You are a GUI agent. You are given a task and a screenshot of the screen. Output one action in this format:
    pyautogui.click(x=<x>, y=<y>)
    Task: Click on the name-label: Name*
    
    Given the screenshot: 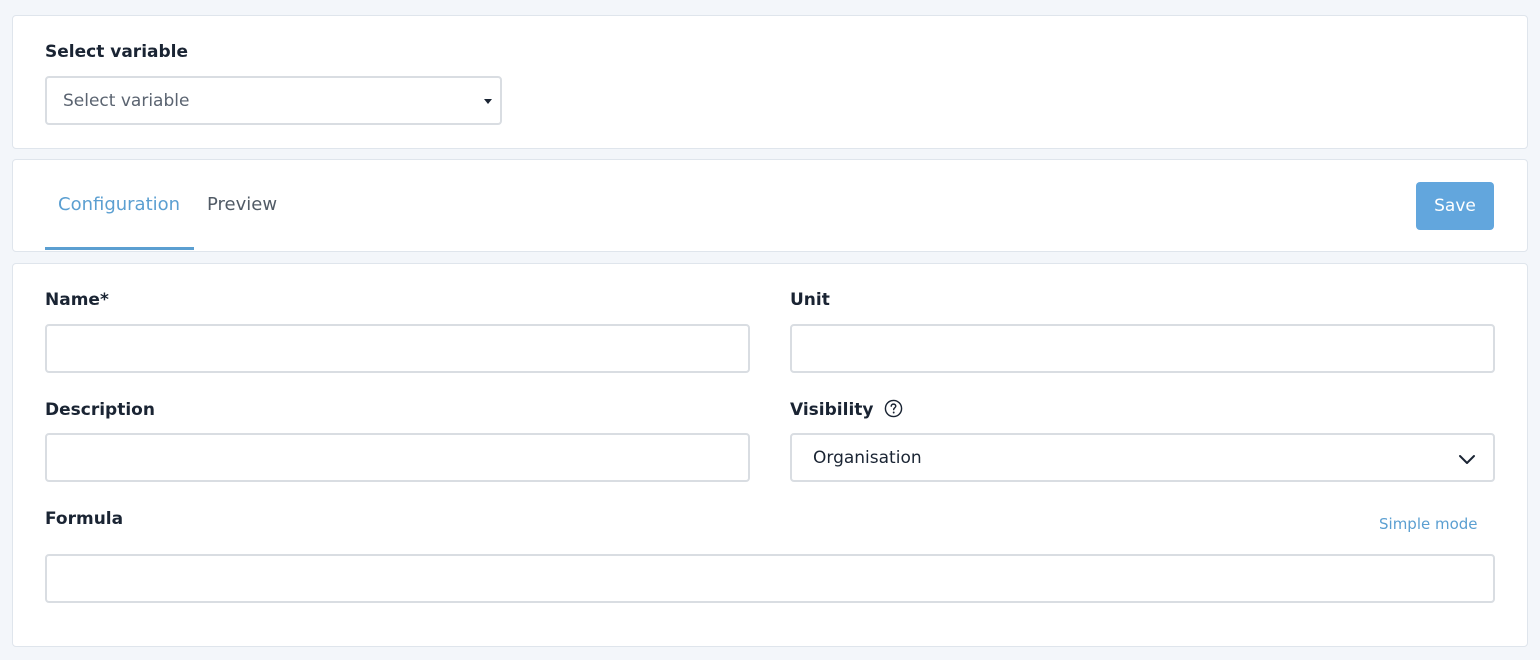 What is the action you would take?
    pyautogui.click(x=77, y=300)
    